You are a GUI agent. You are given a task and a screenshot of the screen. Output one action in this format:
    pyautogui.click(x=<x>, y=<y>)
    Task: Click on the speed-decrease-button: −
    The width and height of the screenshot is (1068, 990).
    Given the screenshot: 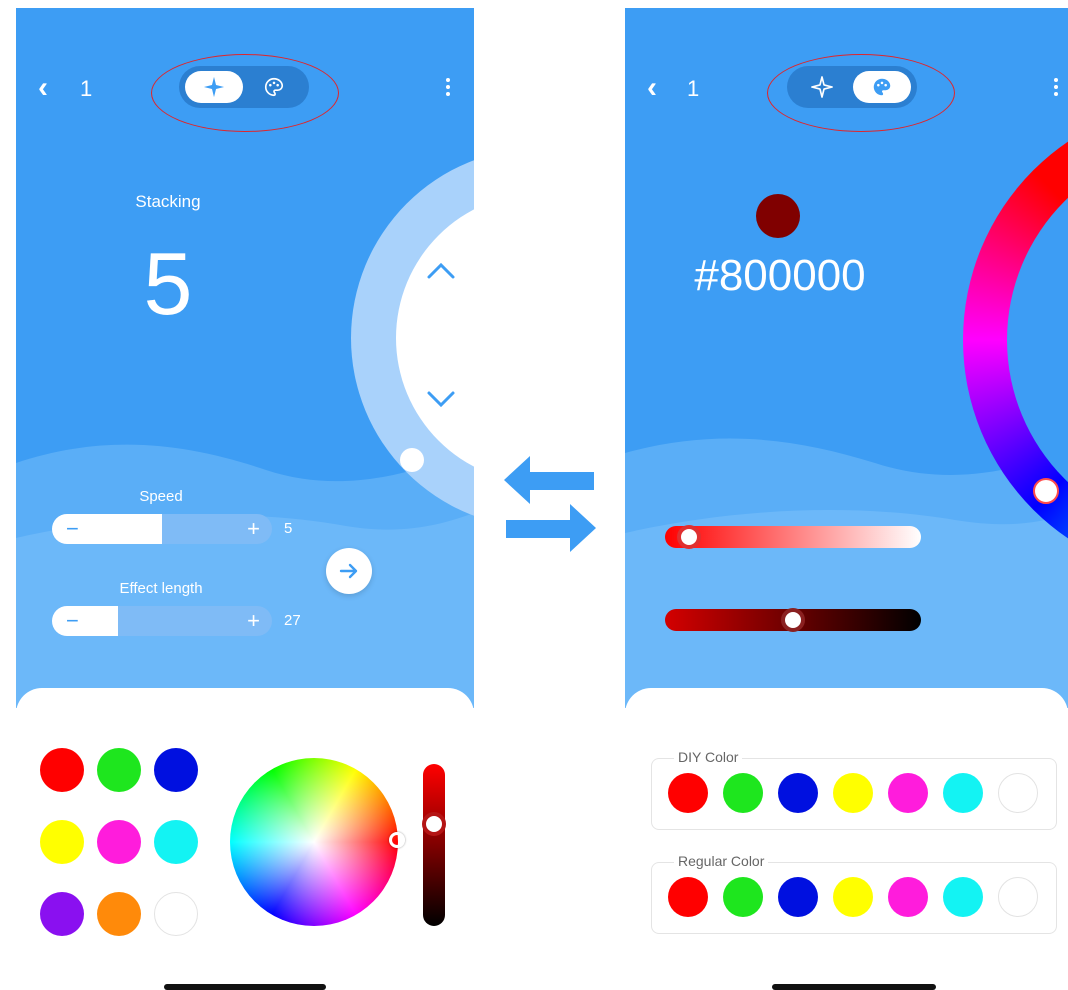 What is the action you would take?
    pyautogui.click(x=72, y=529)
    